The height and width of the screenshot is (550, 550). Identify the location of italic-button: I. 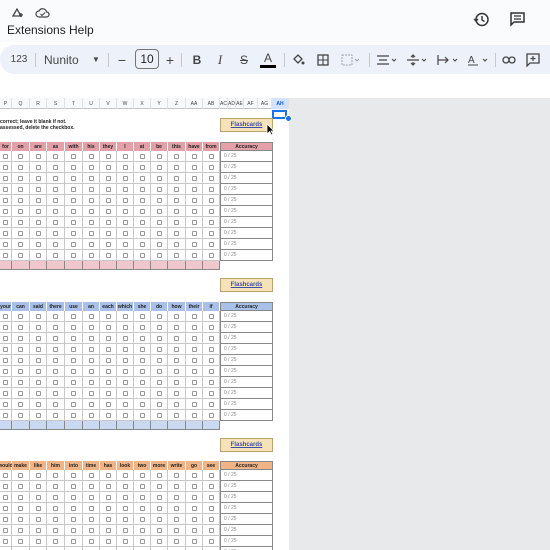
(220, 59).